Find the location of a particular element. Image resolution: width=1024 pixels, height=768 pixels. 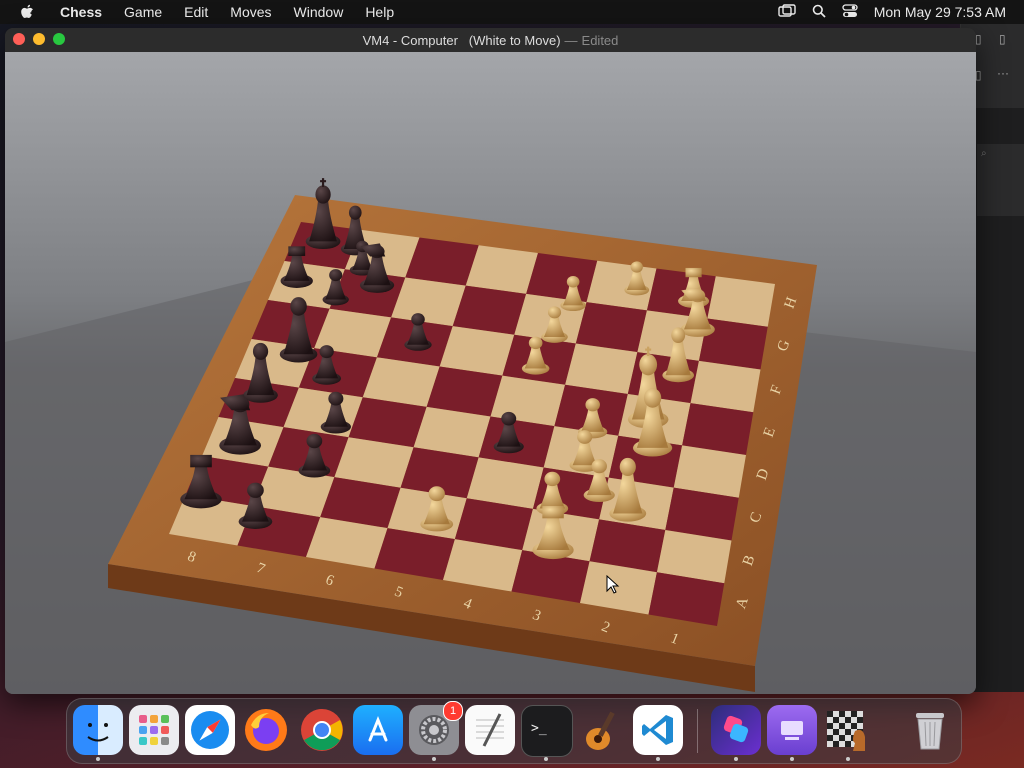

window-titlebar: VM4 - Computer (White to Move) — Edited is located at coordinates (490, 40).